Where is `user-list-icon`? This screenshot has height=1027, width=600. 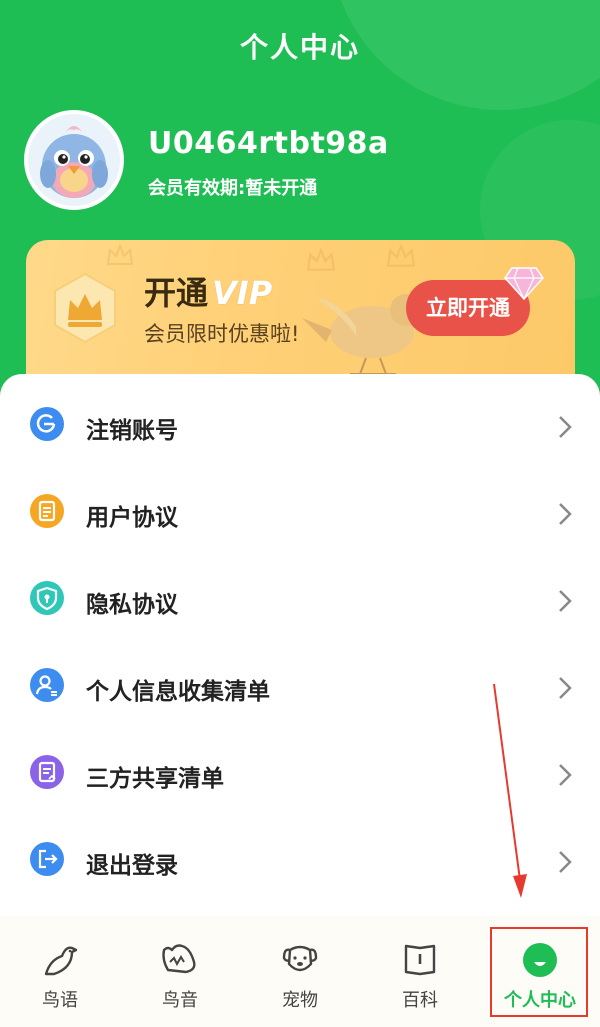 user-list-icon is located at coordinates (47, 685).